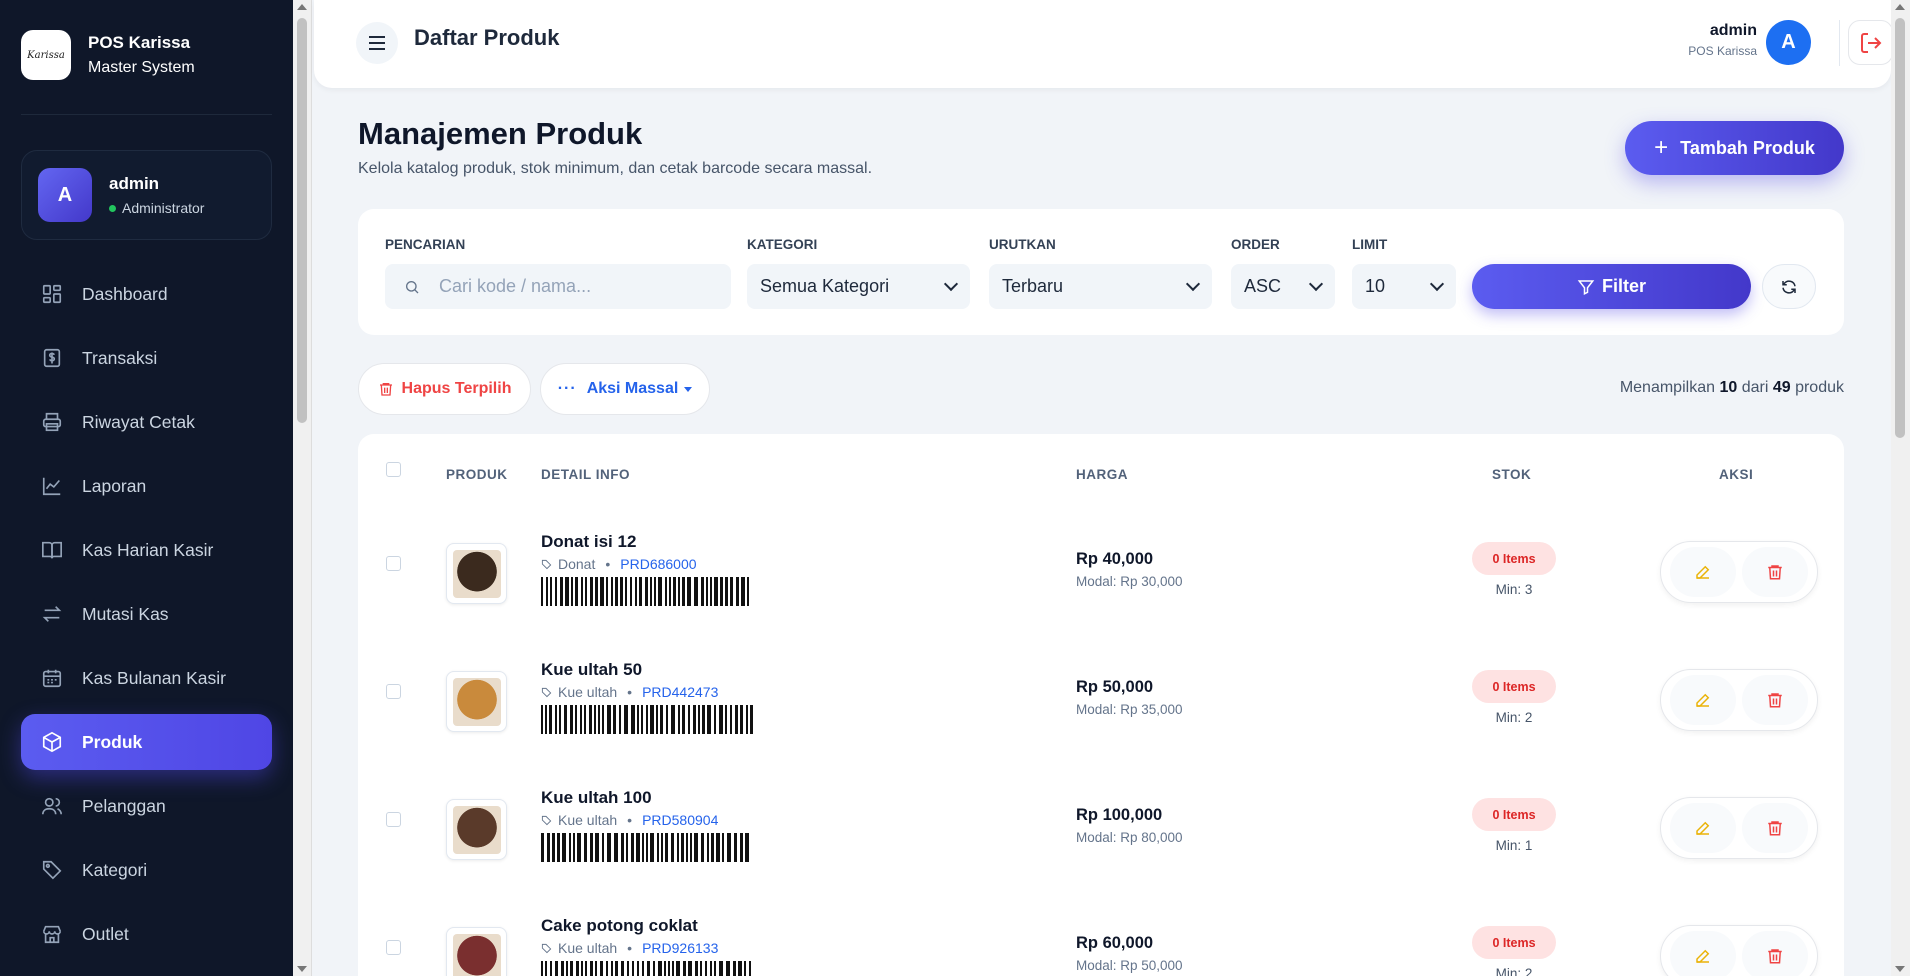 The width and height of the screenshot is (1910, 976). What do you see at coordinates (1611, 286) in the screenshot?
I see `filter-button: Filter` at bounding box center [1611, 286].